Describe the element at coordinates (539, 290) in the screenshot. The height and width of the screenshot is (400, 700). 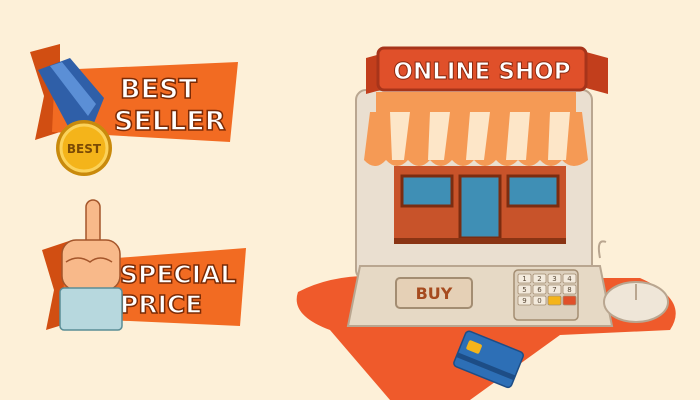
I see `keypad-key-label: 6` at that location.